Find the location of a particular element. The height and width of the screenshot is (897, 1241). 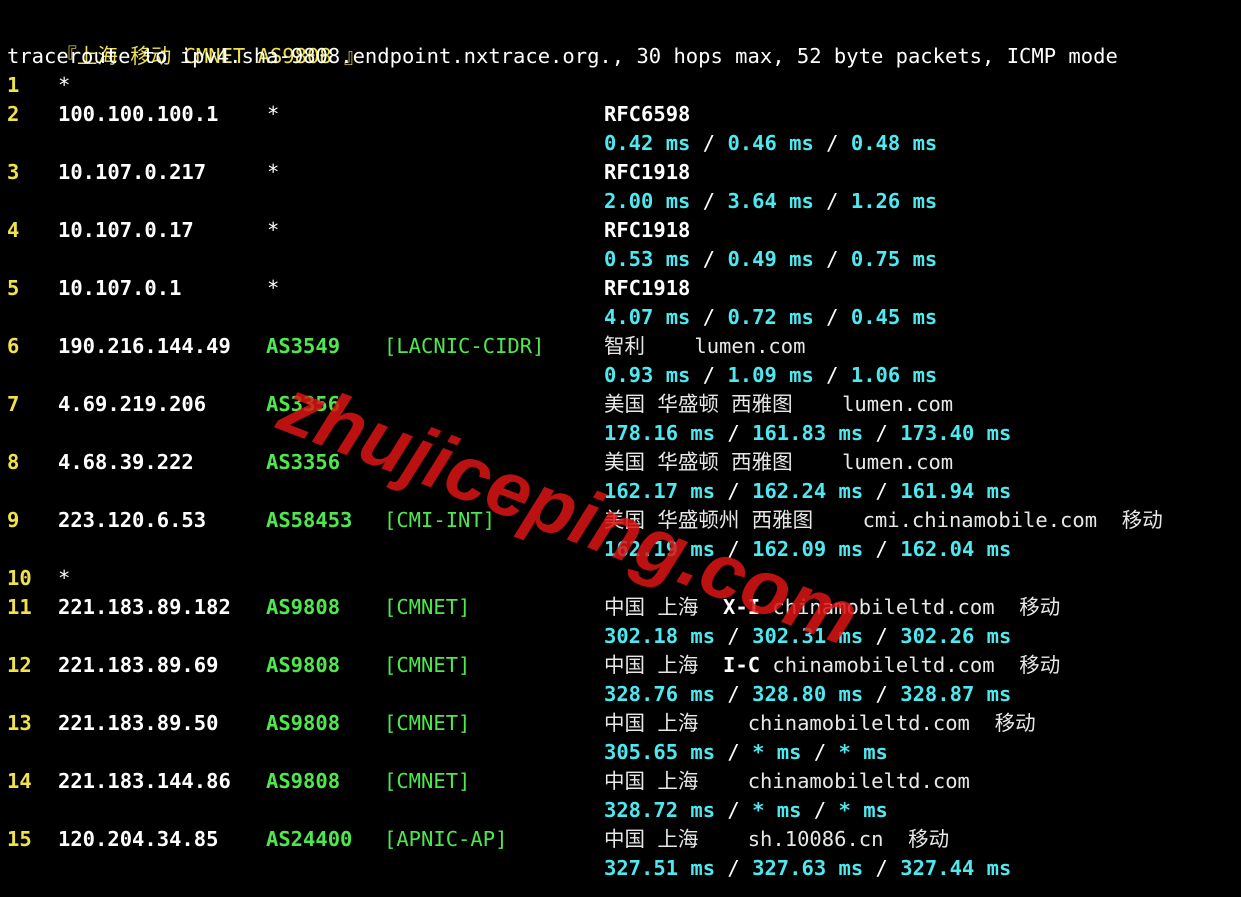

hop-number: 12 is located at coordinates (19, 665).